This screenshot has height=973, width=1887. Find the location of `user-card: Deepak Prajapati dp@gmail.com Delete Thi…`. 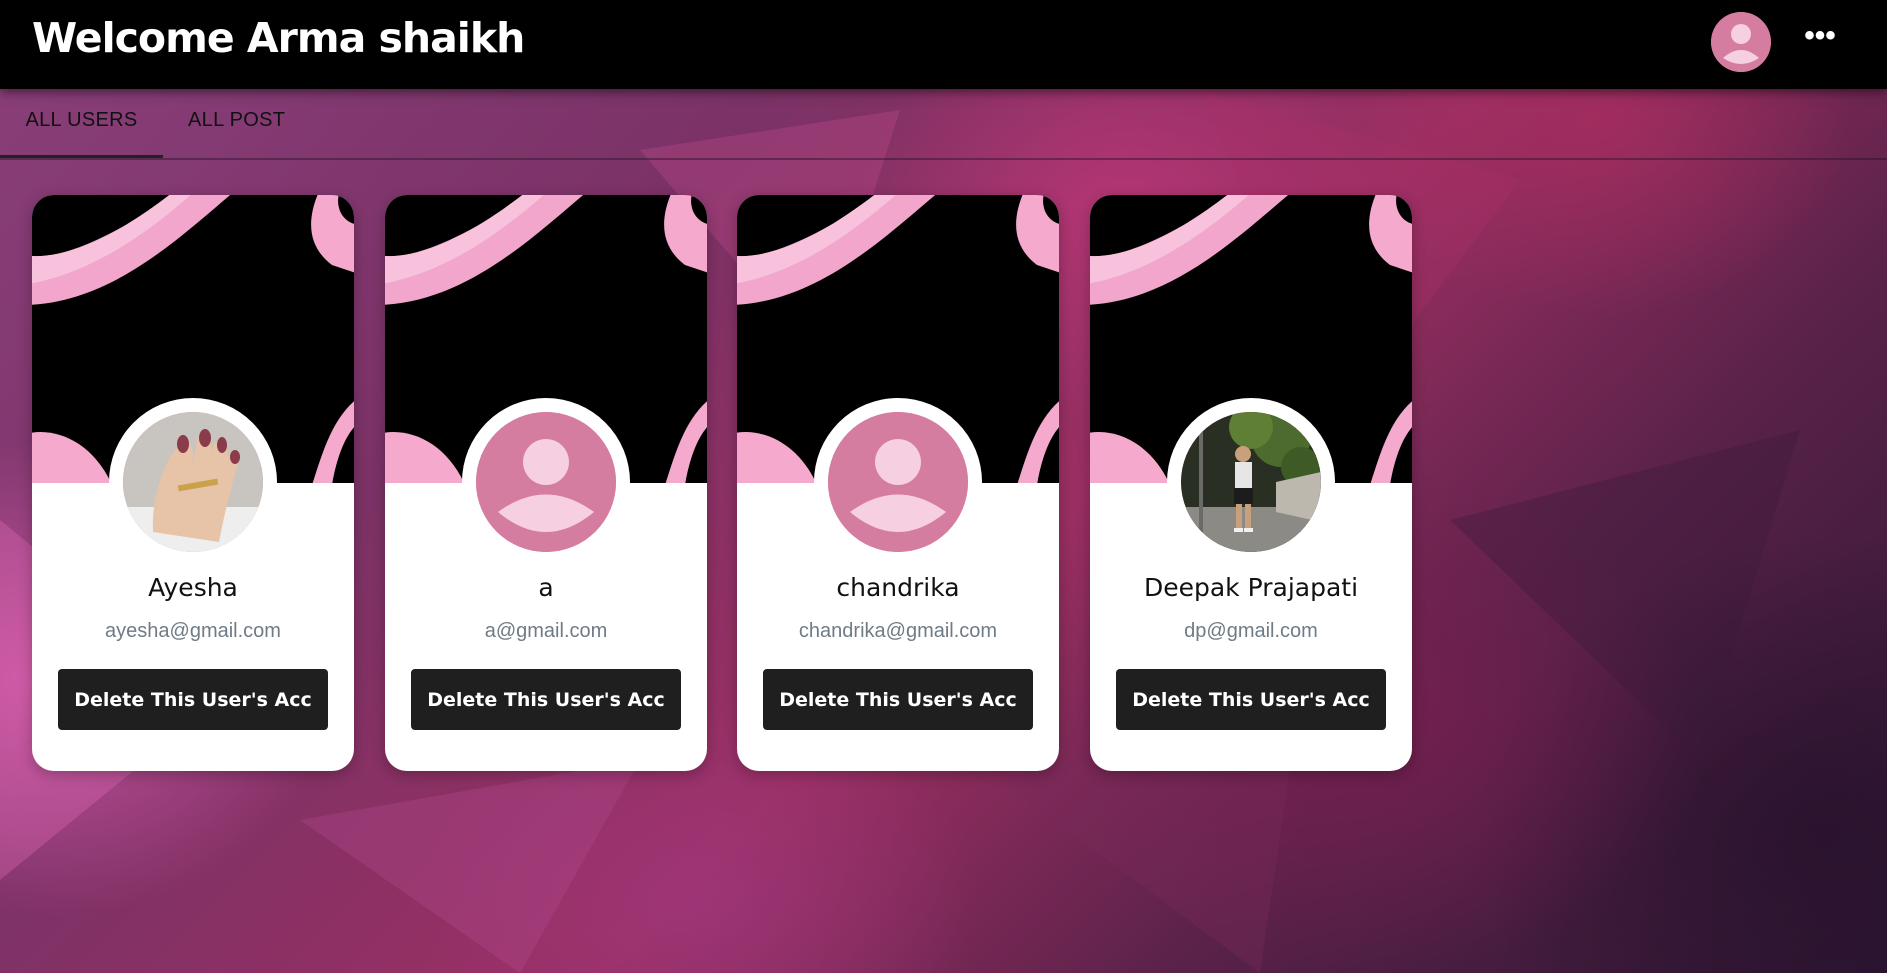

user-card: Deepak Prajapati dp@gmail.com Delete Thi… is located at coordinates (1251, 483).